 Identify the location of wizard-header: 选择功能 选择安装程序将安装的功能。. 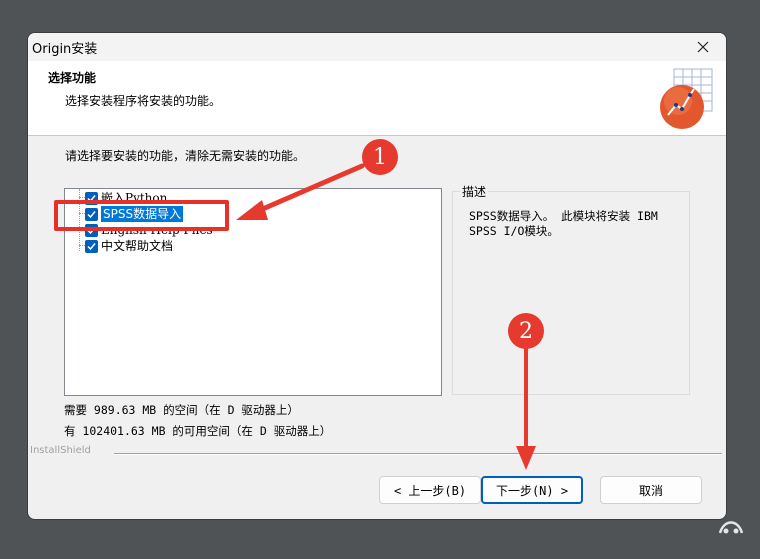
(377, 98).